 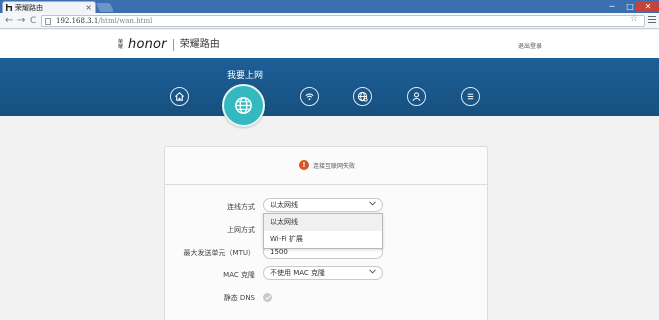 What do you see at coordinates (239, 275) in the screenshot?
I see `mac-clone-label: MAC 克隆` at bounding box center [239, 275].